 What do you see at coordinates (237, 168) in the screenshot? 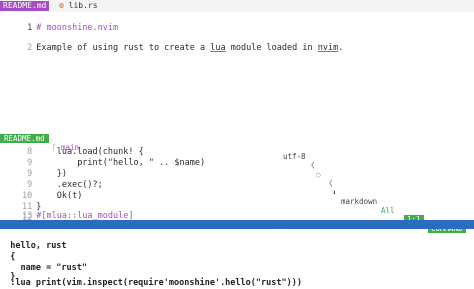
I see `code-line: 9 })` at bounding box center [237, 168].